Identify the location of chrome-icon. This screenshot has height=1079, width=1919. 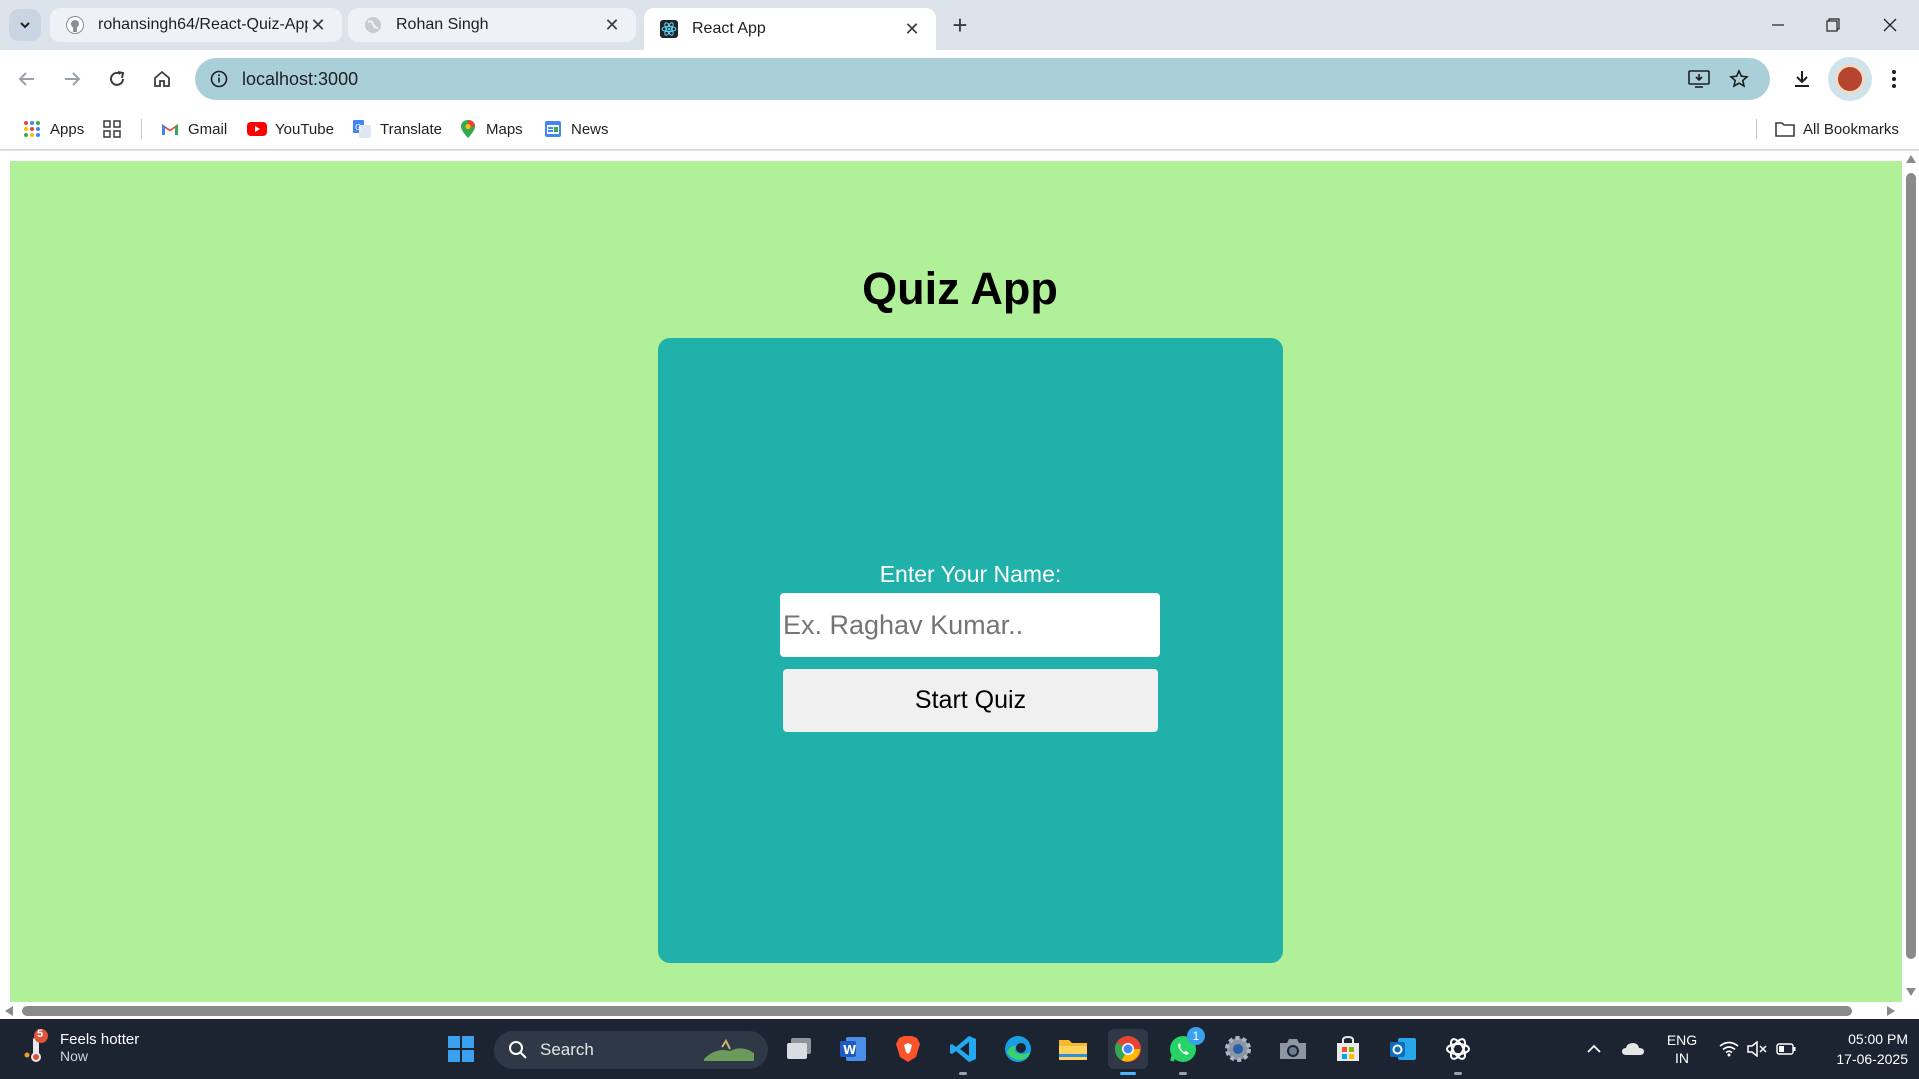
(1128, 1052).